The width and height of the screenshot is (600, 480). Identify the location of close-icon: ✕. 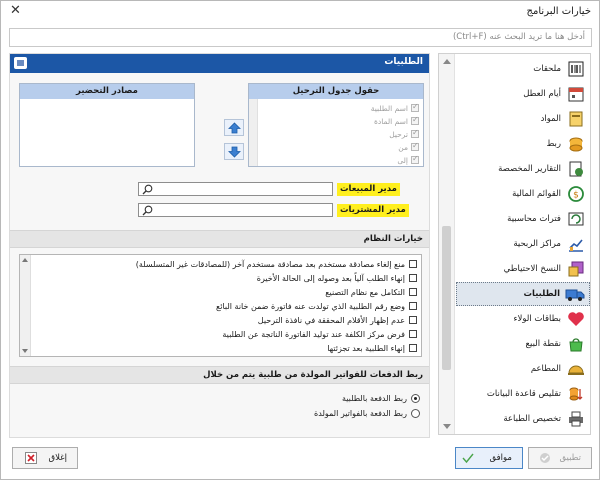
(15, 10).